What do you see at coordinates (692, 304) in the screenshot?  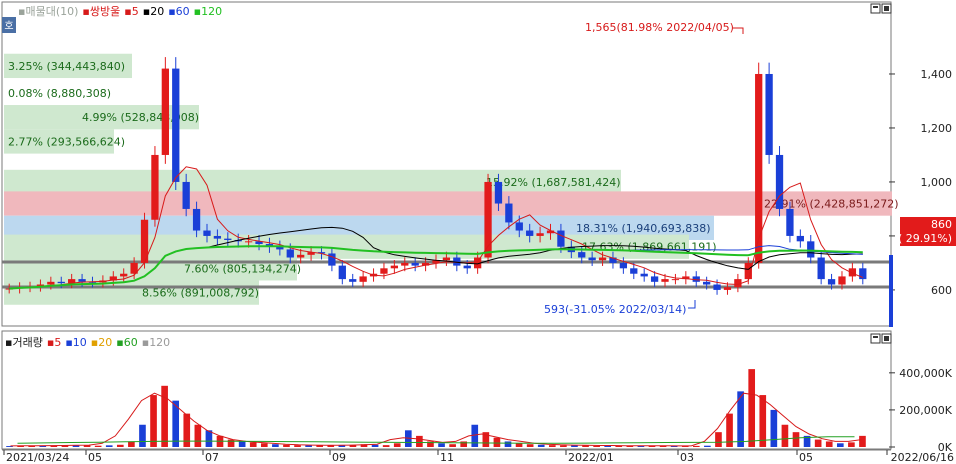 I see `low-annotation-leader` at bounding box center [692, 304].